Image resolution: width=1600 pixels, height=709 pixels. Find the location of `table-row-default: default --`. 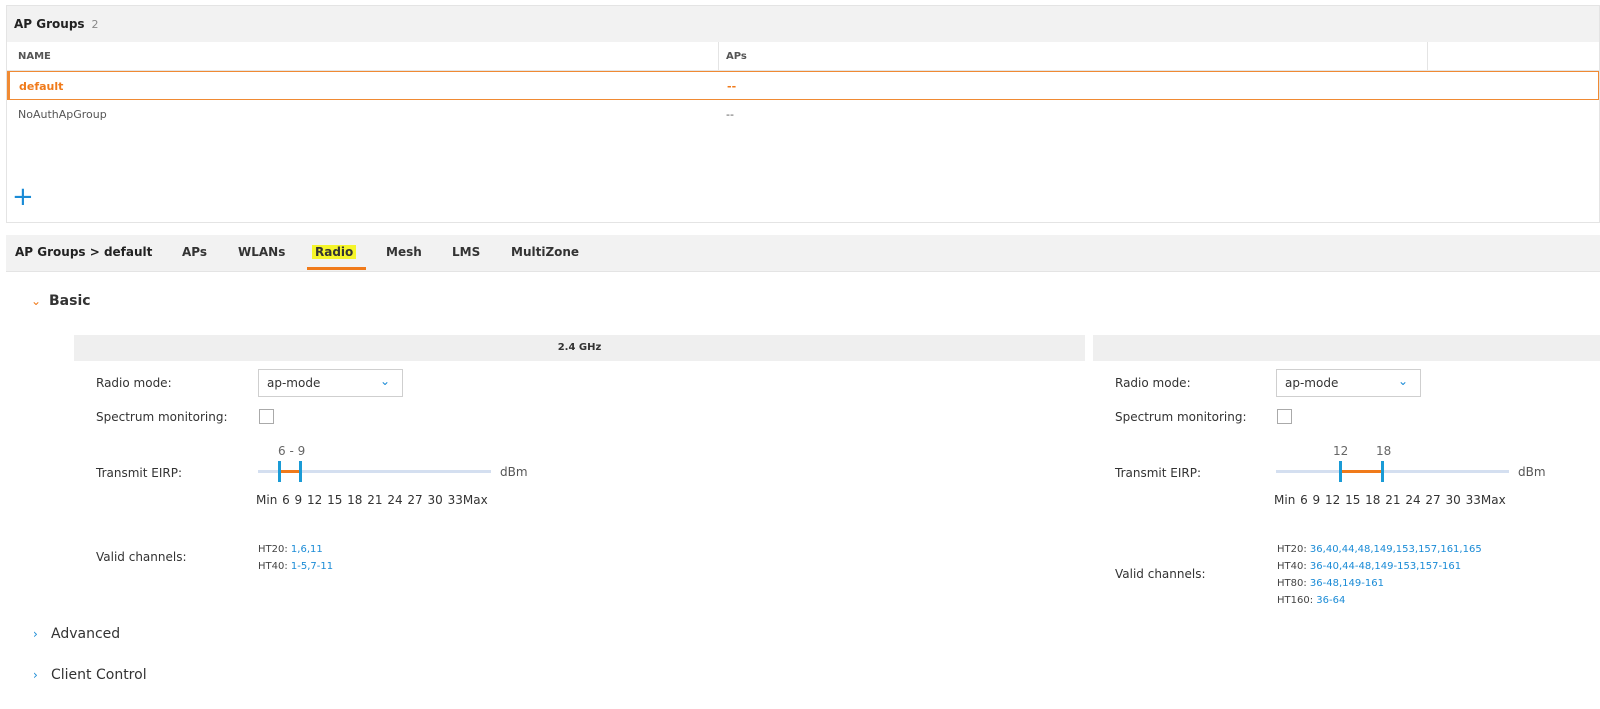

table-row-default: default -- is located at coordinates (803, 85).